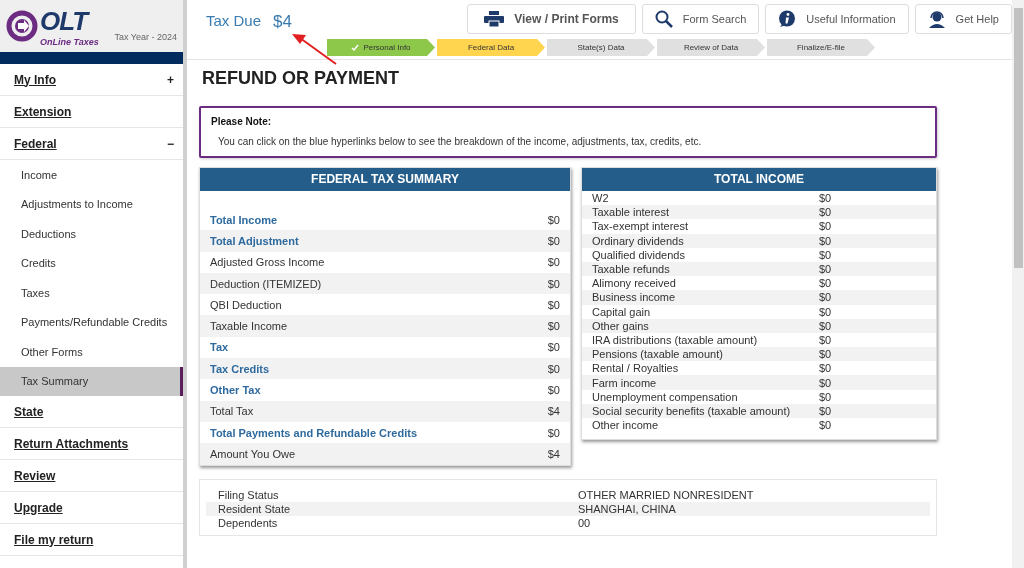 This screenshot has height=568, width=1024. Describe the element at coordinates (314, 48) in the screenshot. I see `pointer-arrow` at that location.